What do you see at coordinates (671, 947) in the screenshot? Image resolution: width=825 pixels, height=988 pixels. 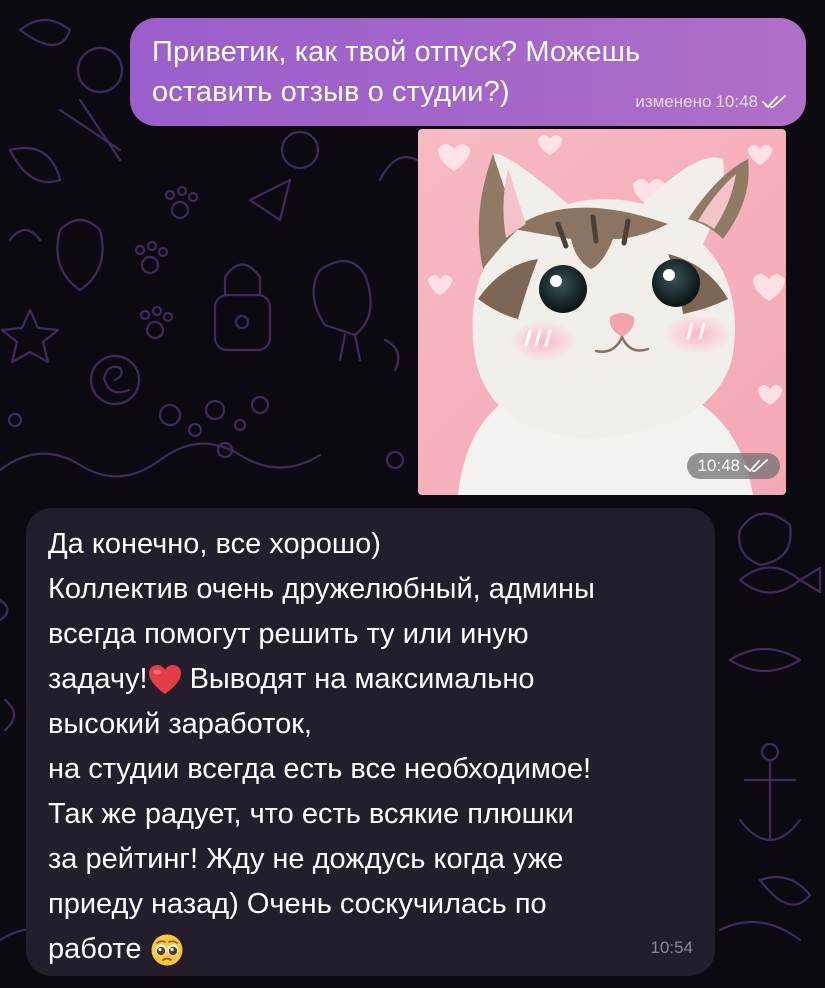 I see `message-time: 10:54` at bounding box center [671, 947].